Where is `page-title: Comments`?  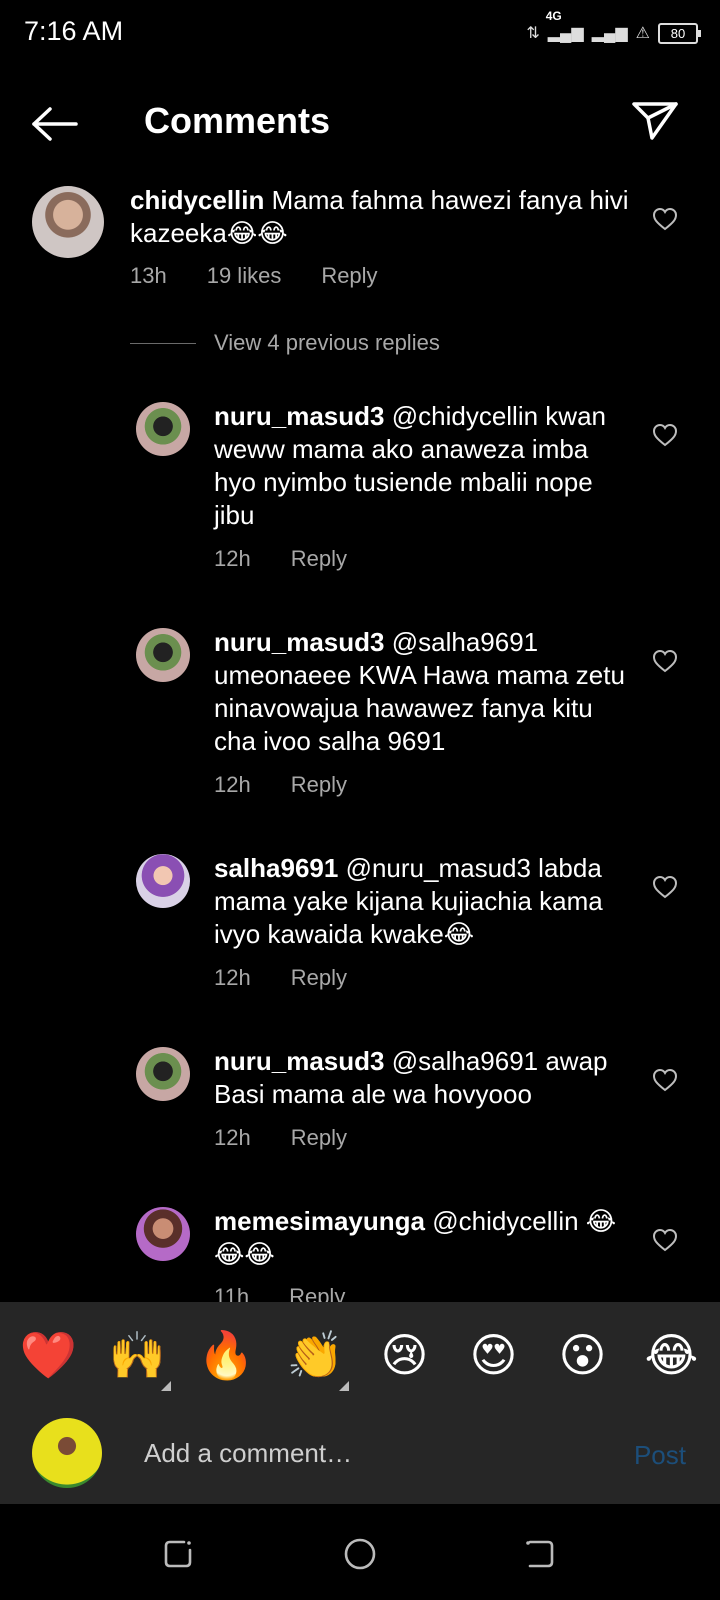 page-title: Comments is located at coordinates (237, 120).